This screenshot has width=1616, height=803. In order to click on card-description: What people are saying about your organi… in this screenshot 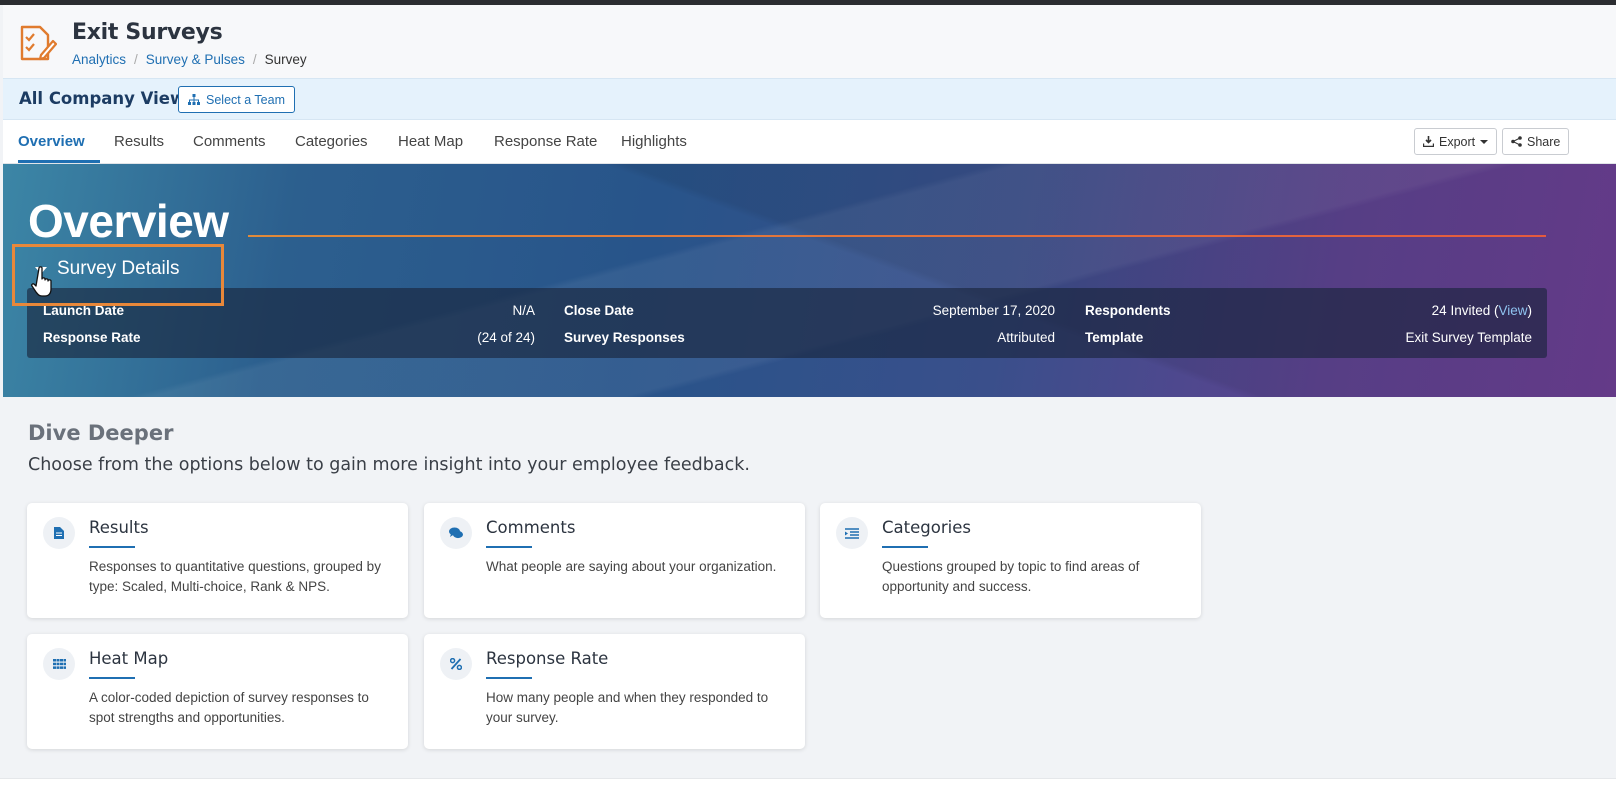, I will do `click(631, 566)`.